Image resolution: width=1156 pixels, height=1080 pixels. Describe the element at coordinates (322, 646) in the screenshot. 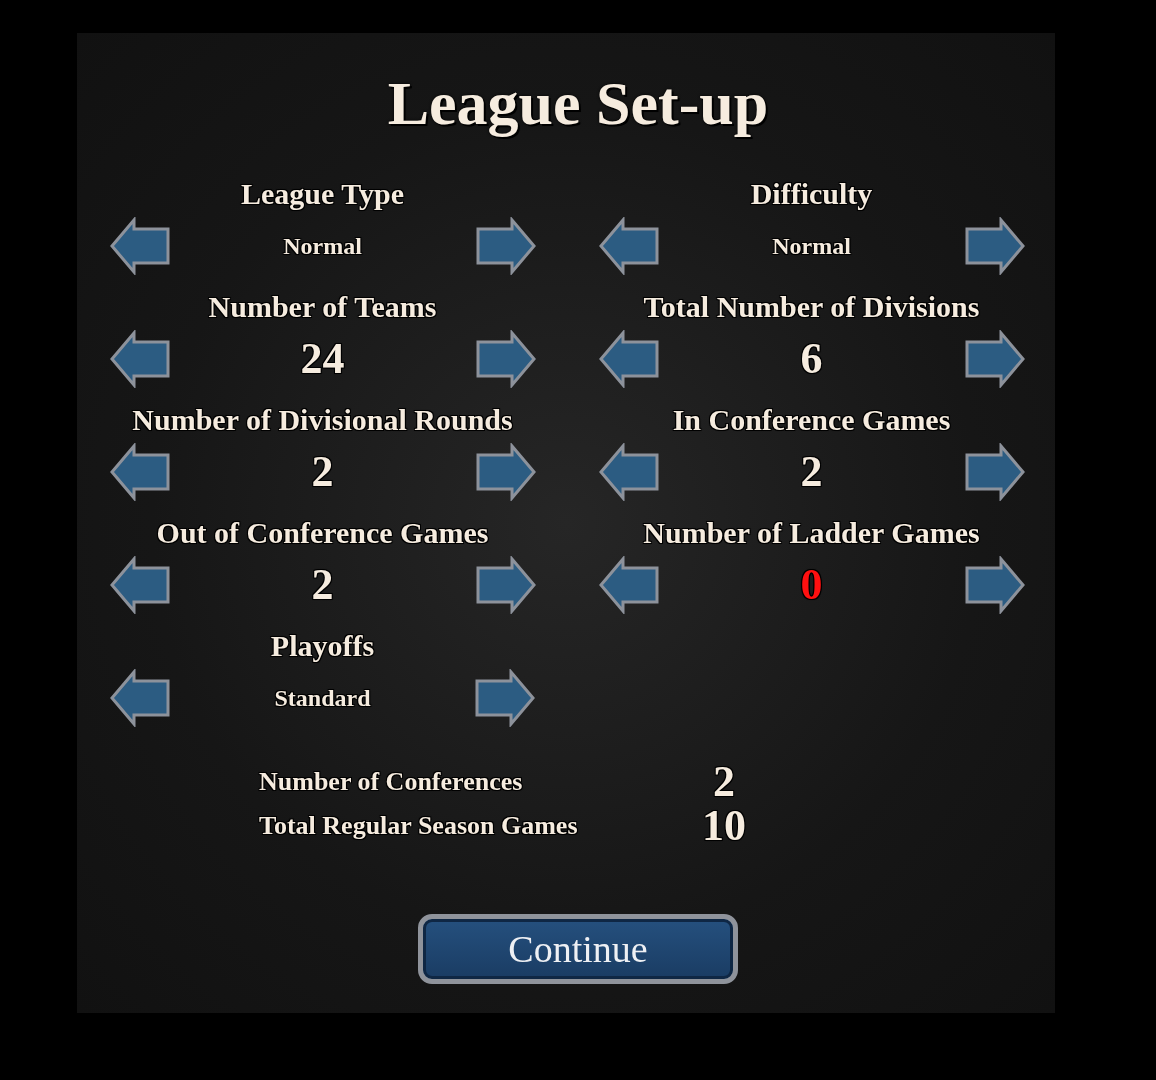

I see `setting-label: Playoffs` at that location.